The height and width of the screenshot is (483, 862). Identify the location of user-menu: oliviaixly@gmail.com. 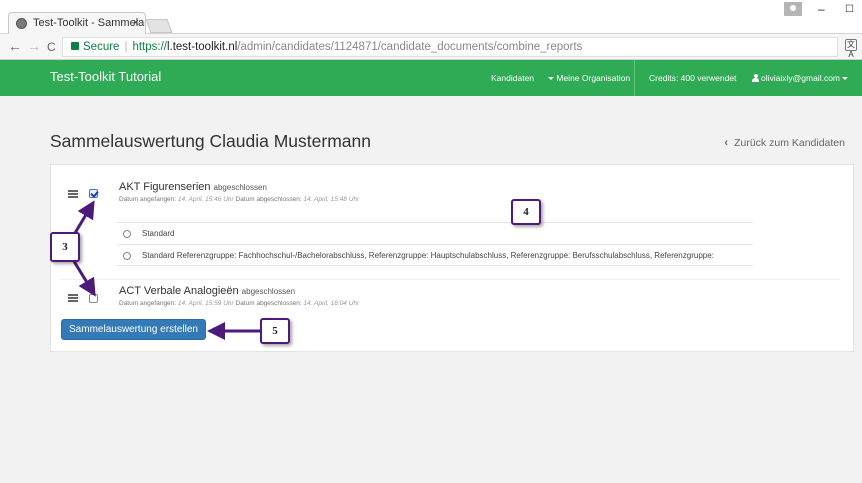
(800, 78).